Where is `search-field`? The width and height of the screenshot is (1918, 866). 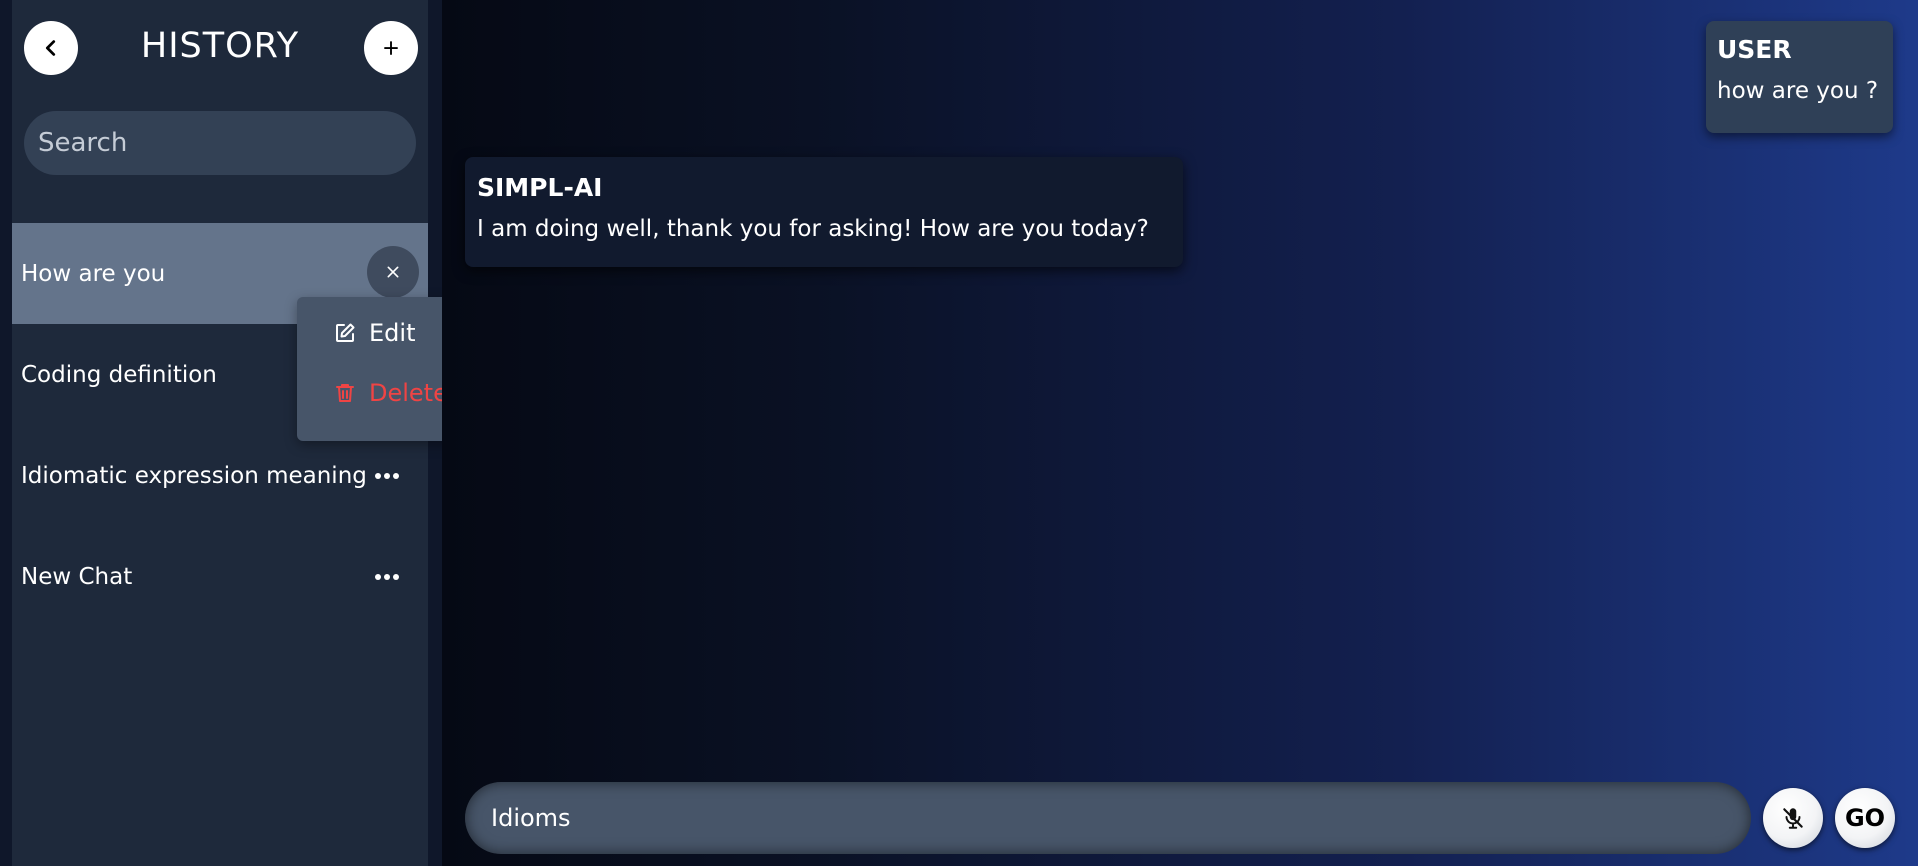 search-field is located at coordinates (220, 143).